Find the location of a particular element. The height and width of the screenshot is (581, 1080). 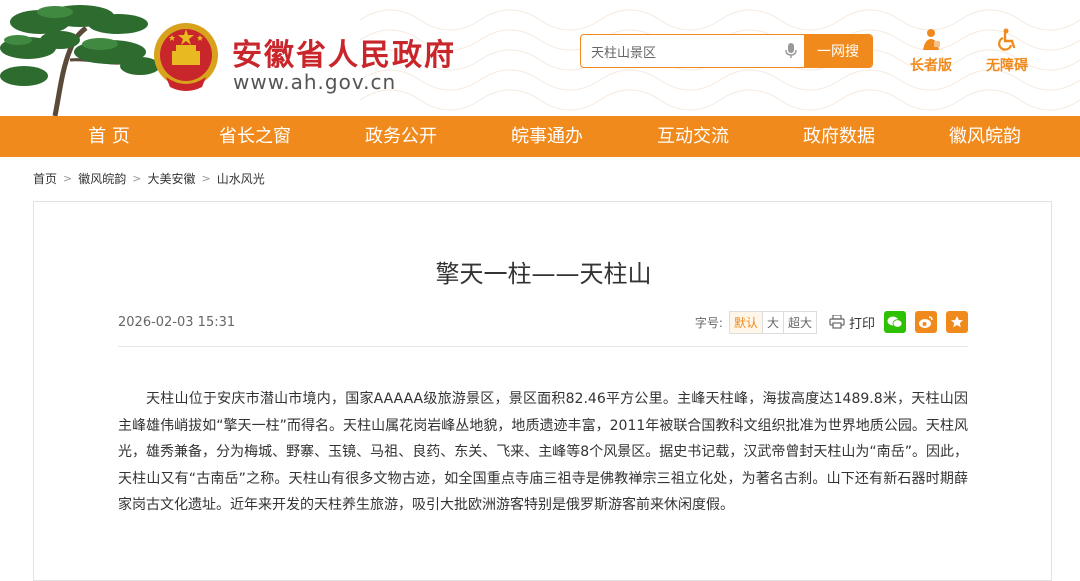

article-title: 擎天一柱——天柱山 is located at coordinates (543, 274).